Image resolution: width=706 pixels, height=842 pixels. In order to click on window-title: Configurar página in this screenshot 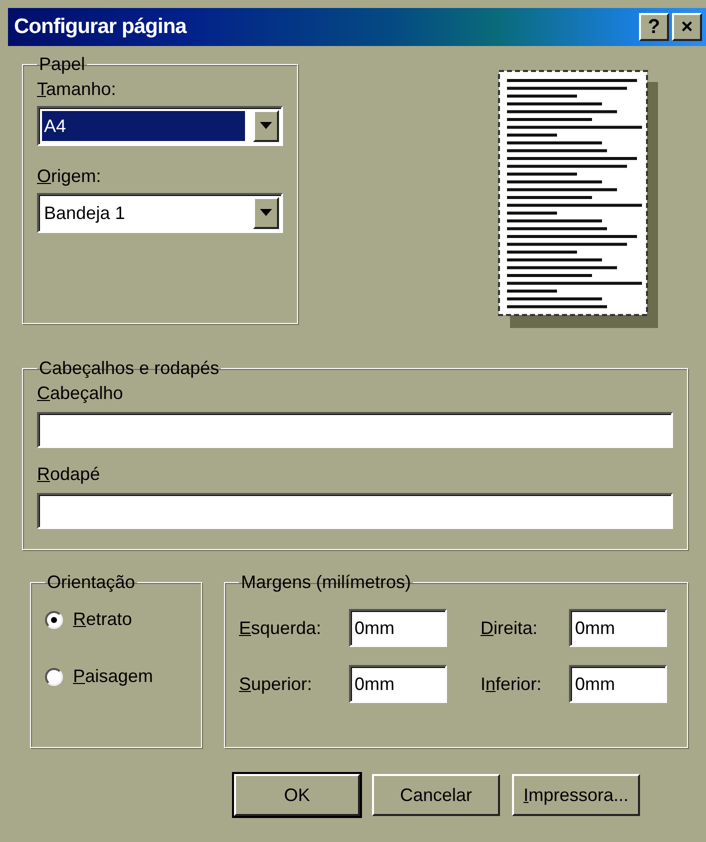, I will do `click(100, 27)`.